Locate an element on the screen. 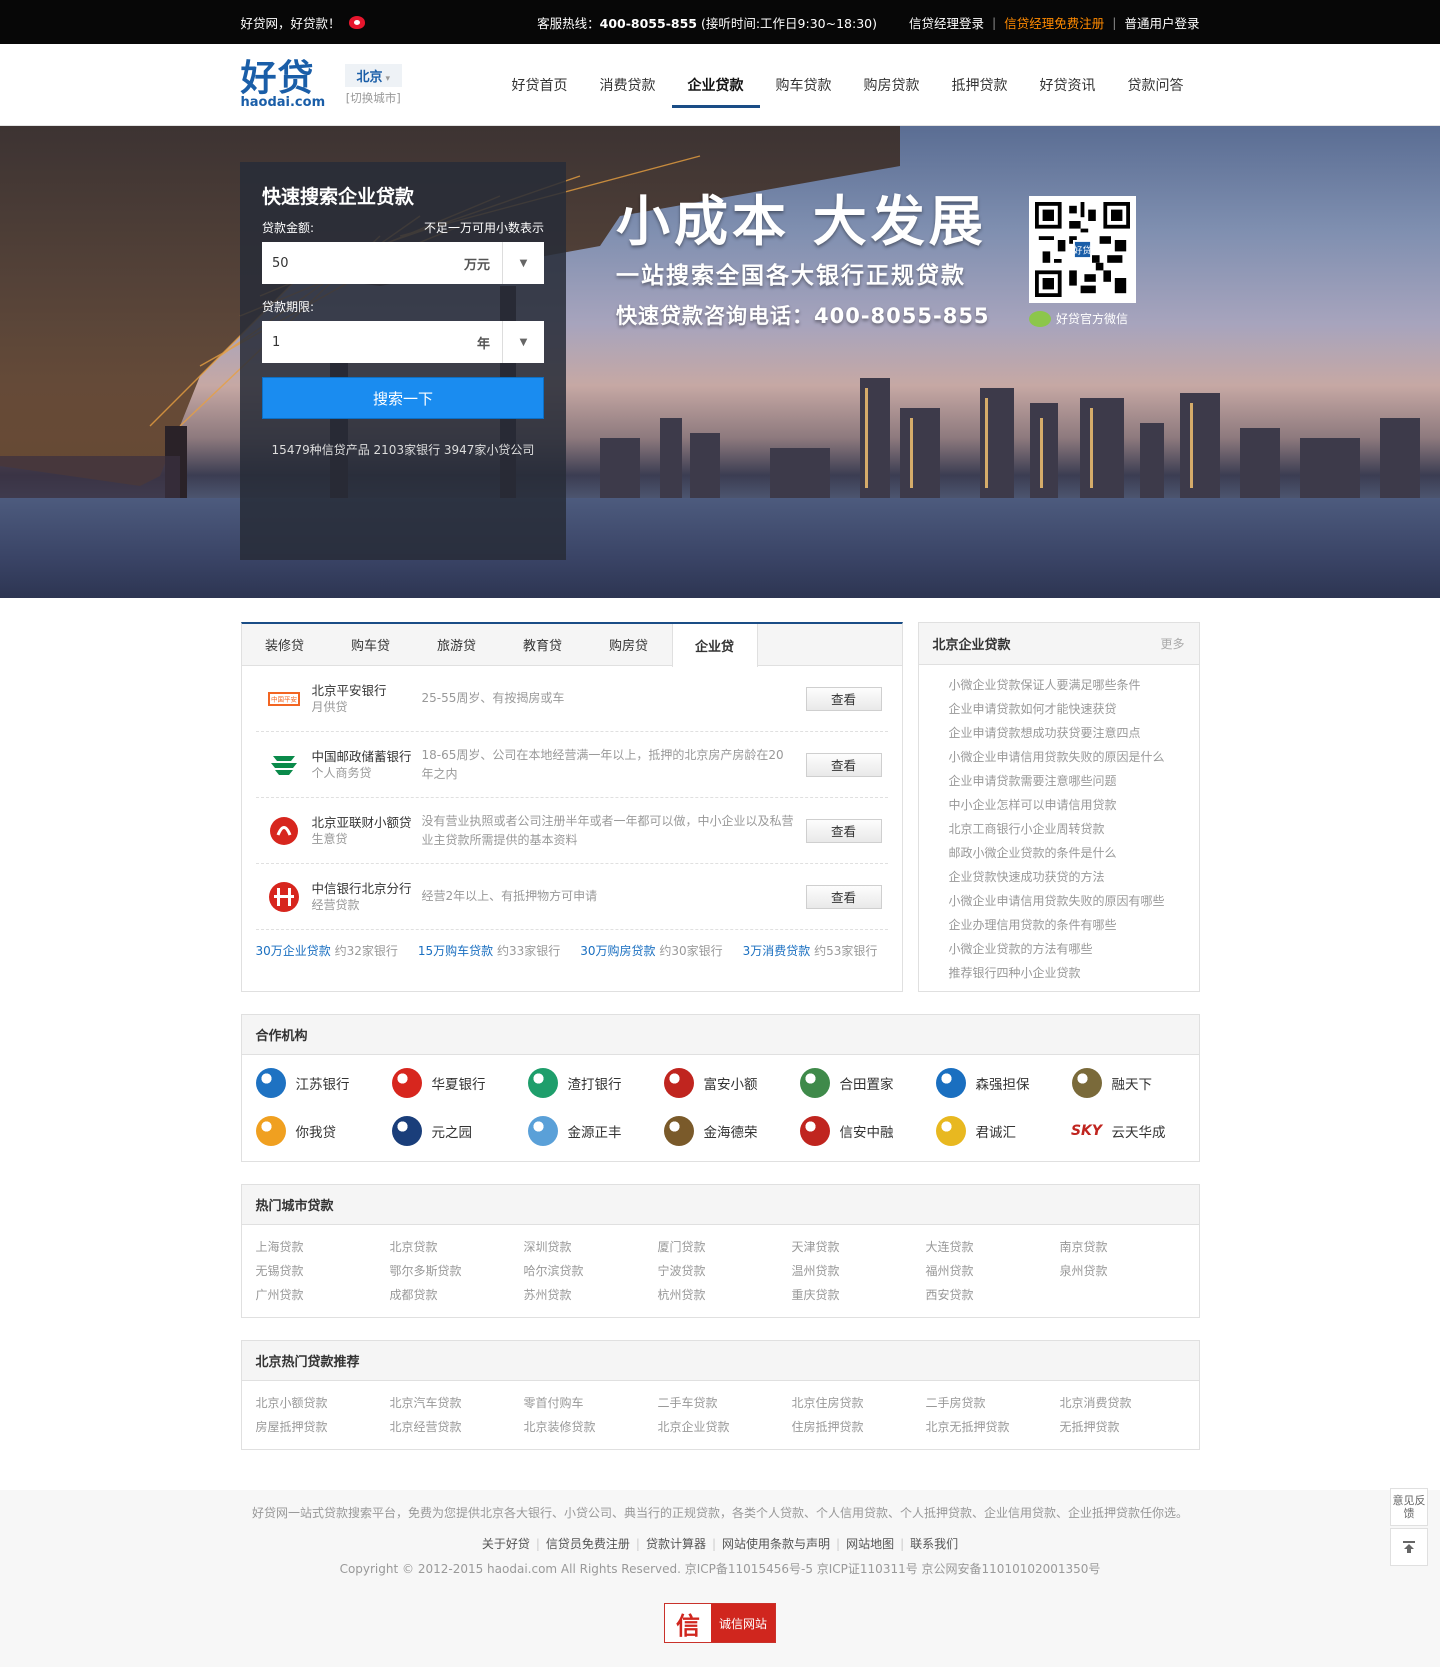  footer-link: 信贷员免费注册 is located at coordinates (588, 1544).